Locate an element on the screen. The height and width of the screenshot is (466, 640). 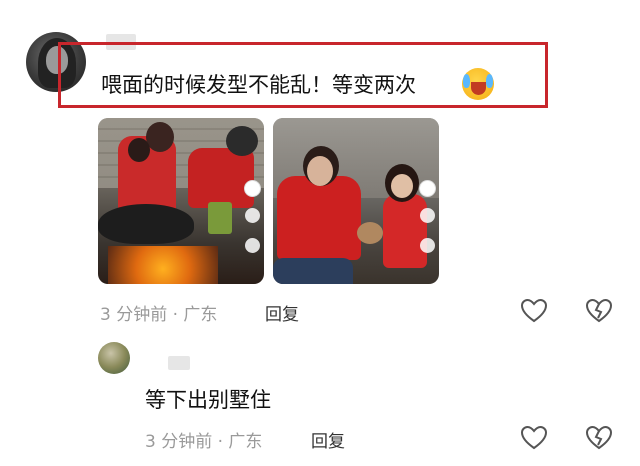
reply-meta: 3 分钟前 · 广东 is located at coordinates (204, 442).